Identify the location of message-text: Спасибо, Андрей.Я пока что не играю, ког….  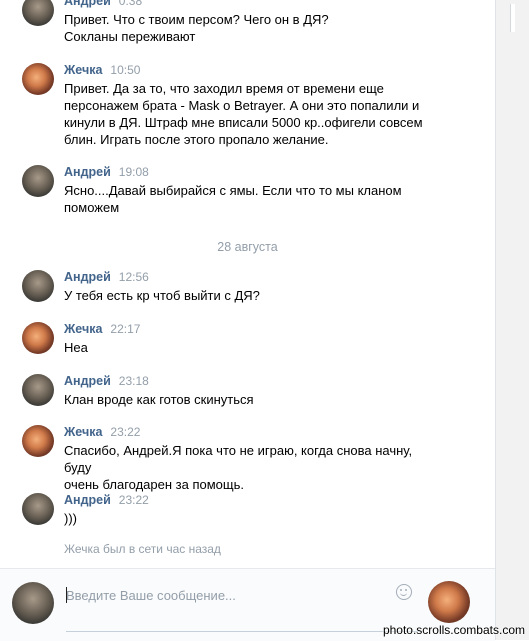
(238, 467).